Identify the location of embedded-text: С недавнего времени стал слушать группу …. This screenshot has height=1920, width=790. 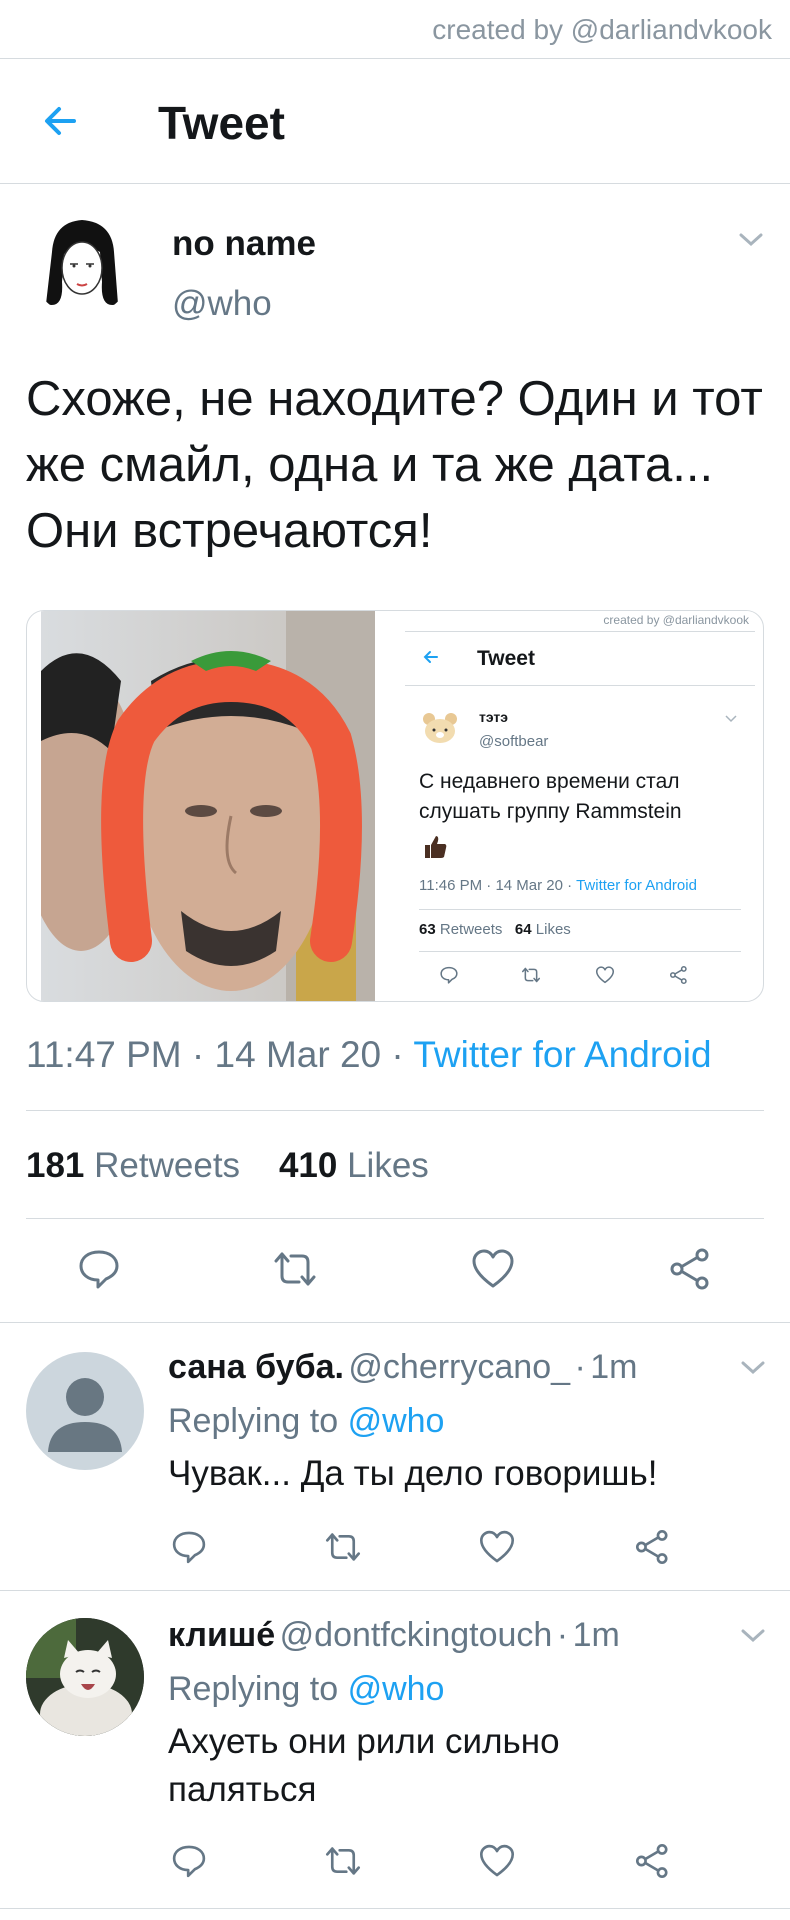
(550, 797).